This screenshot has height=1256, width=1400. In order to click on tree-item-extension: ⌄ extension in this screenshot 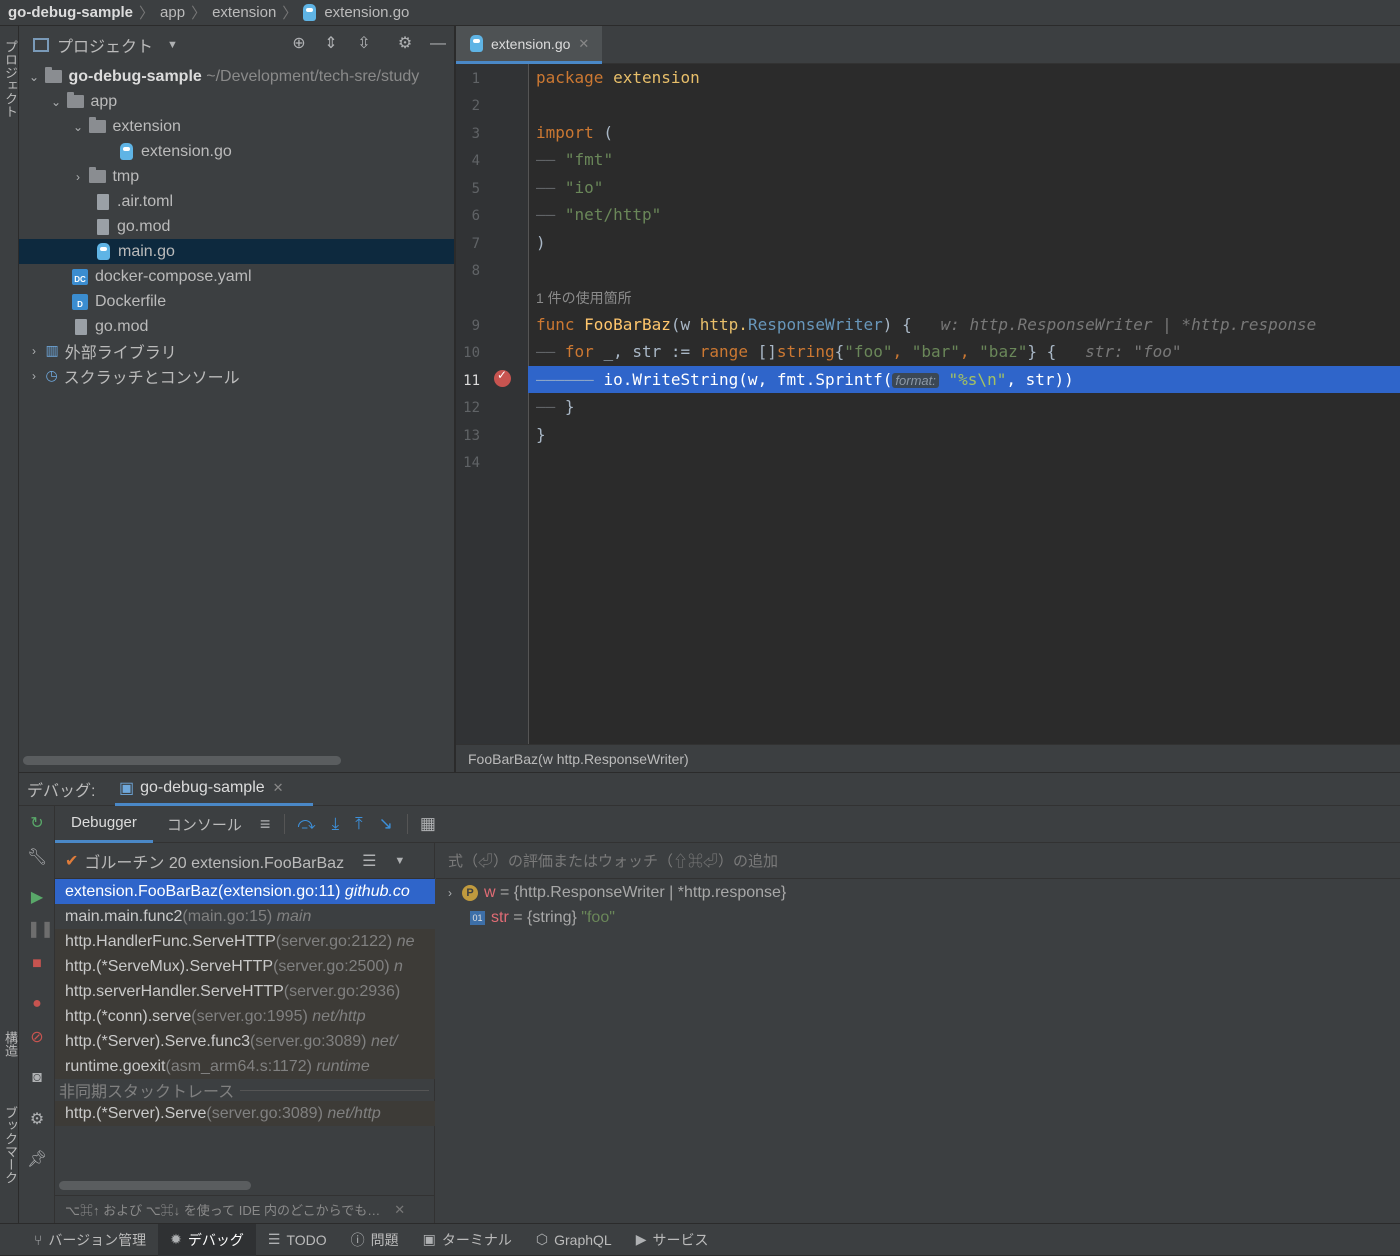, I will do `click(236, 126)`.